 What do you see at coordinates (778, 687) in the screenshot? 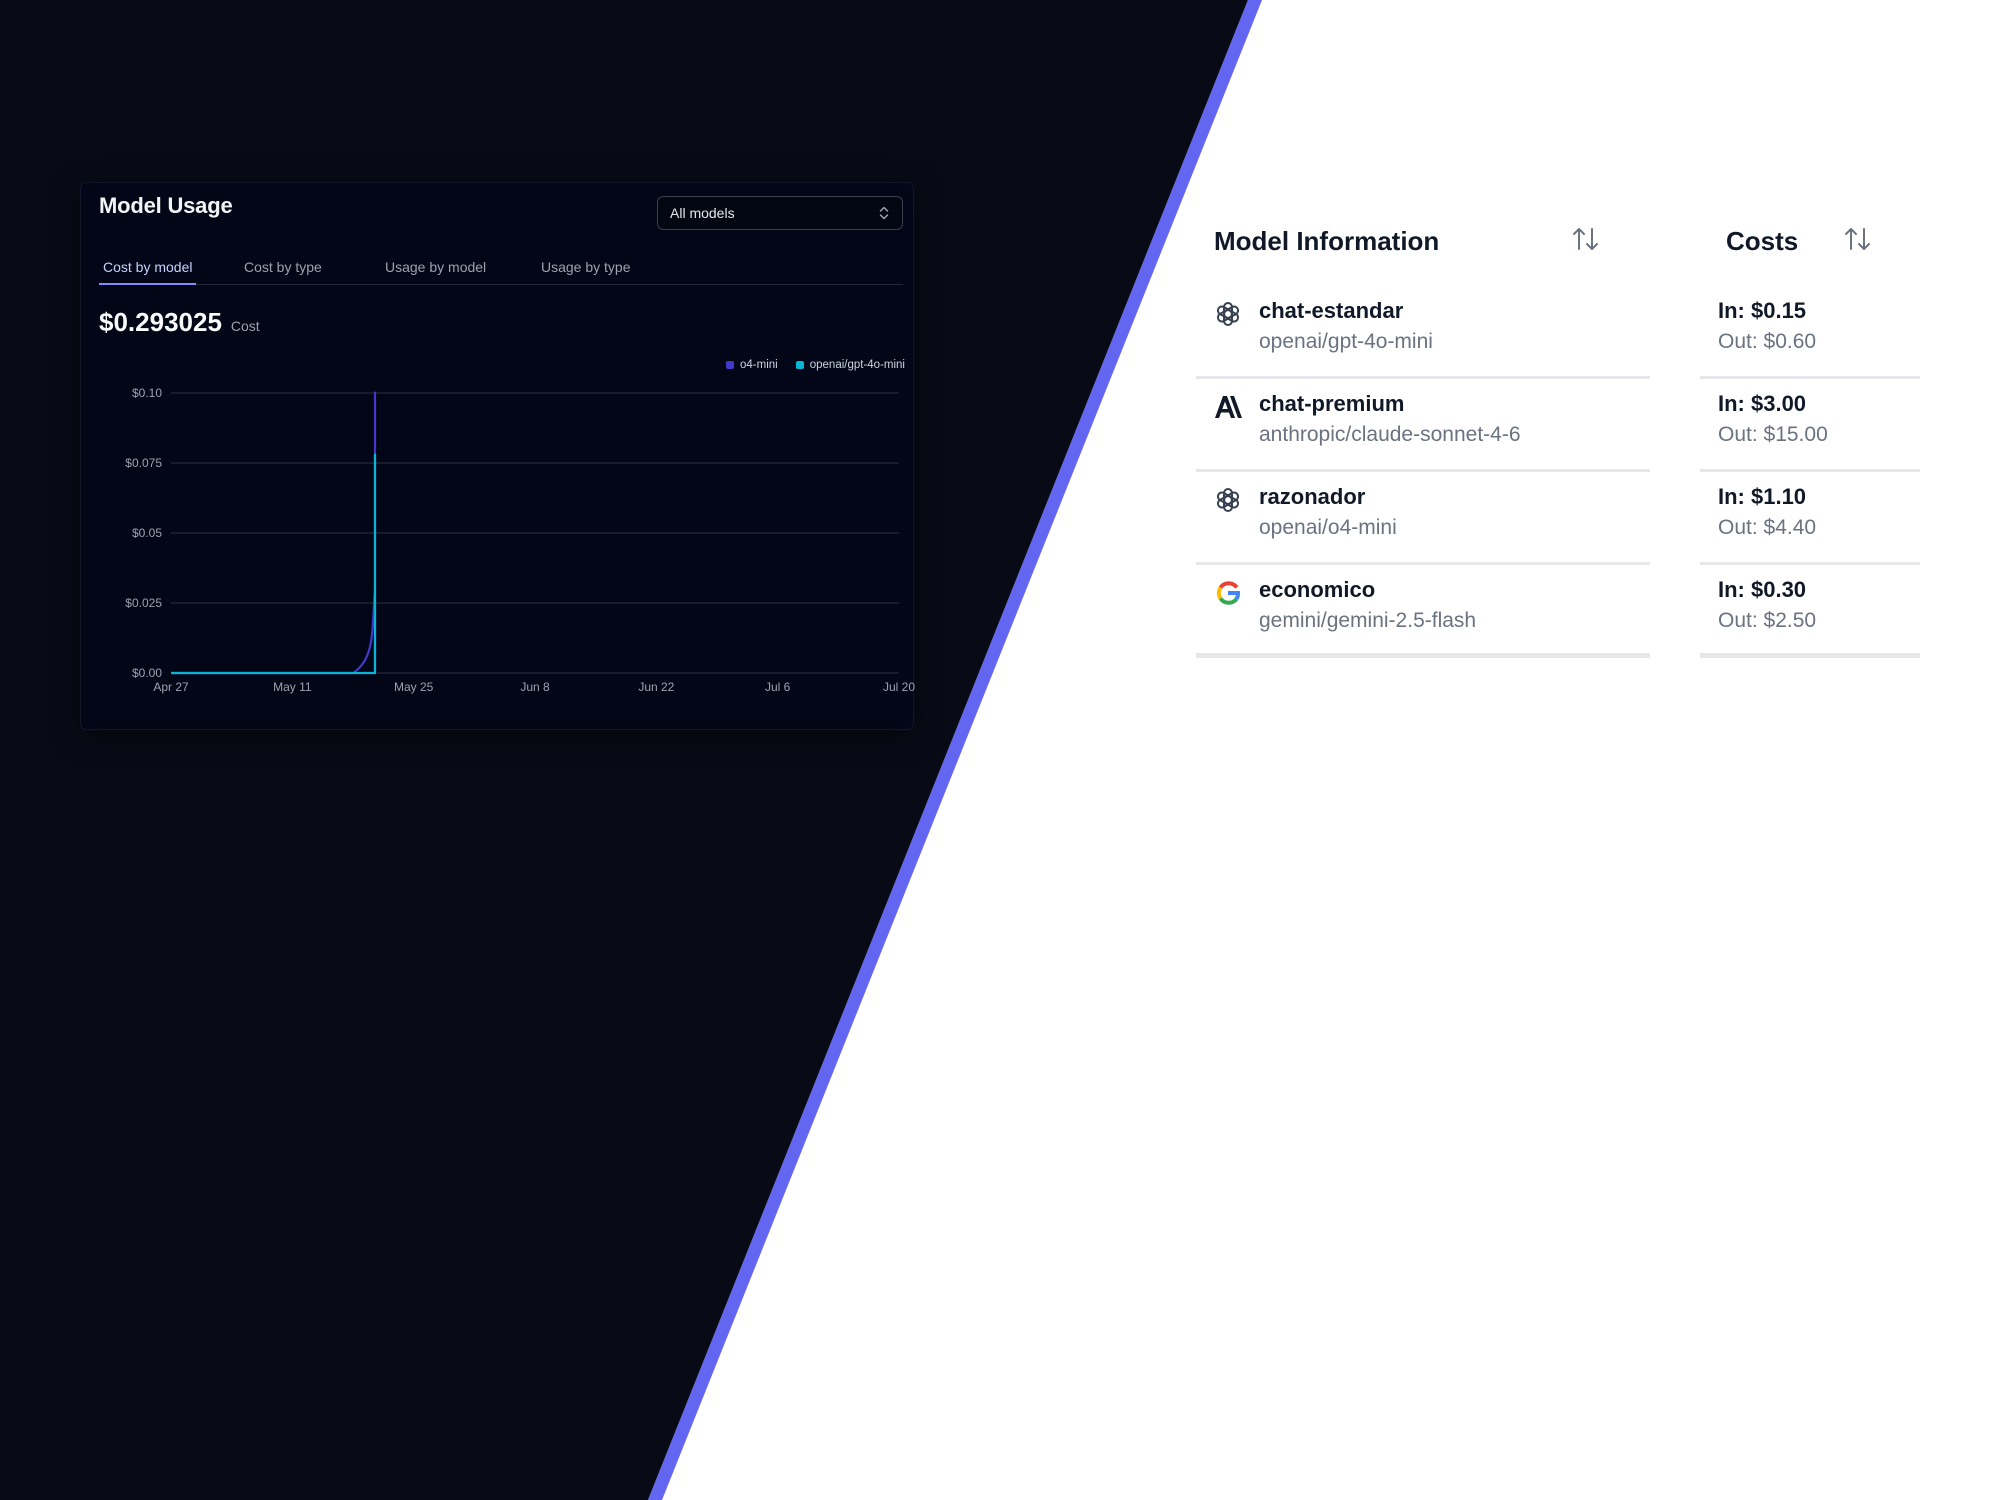
I see `x-tick-label: Jul 6` at bounding box center [778, 687].